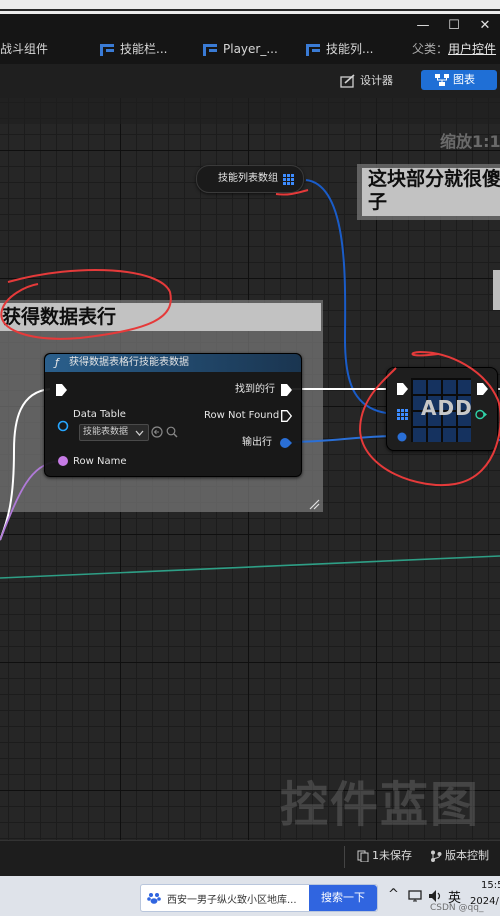  Describe the element at coordinates (344, 857) in the screenshot. I see `status-divider` at that location.